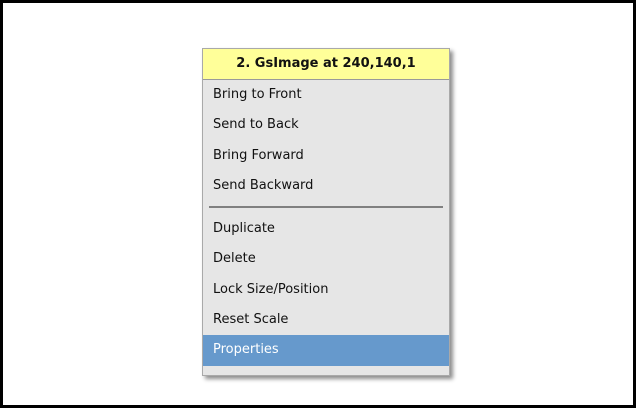 The width and height of the screenshot is (636, 408). Describe the element at coordinates (326, 125) in the screenshot. I see `menu-item-send-to-back: Send to Back` at that location.